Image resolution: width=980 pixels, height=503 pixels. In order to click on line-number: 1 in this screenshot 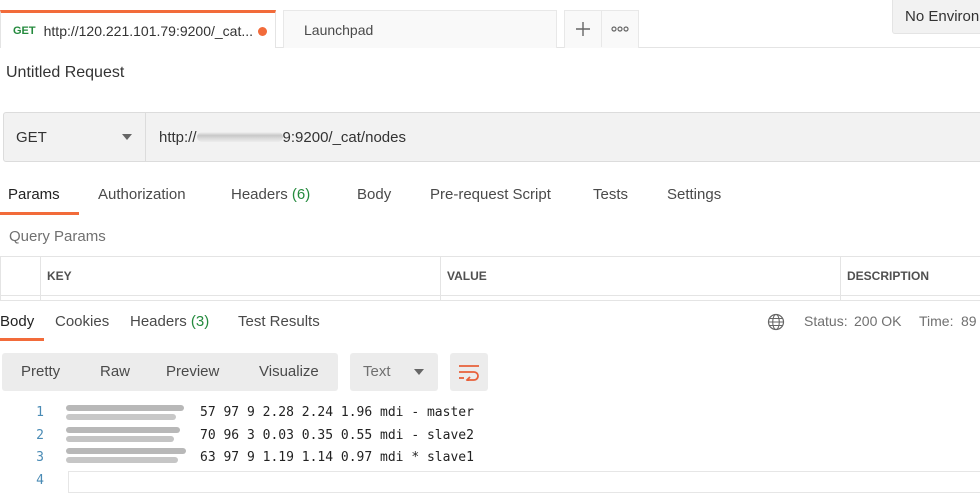, I will do `click(40, 412)`.